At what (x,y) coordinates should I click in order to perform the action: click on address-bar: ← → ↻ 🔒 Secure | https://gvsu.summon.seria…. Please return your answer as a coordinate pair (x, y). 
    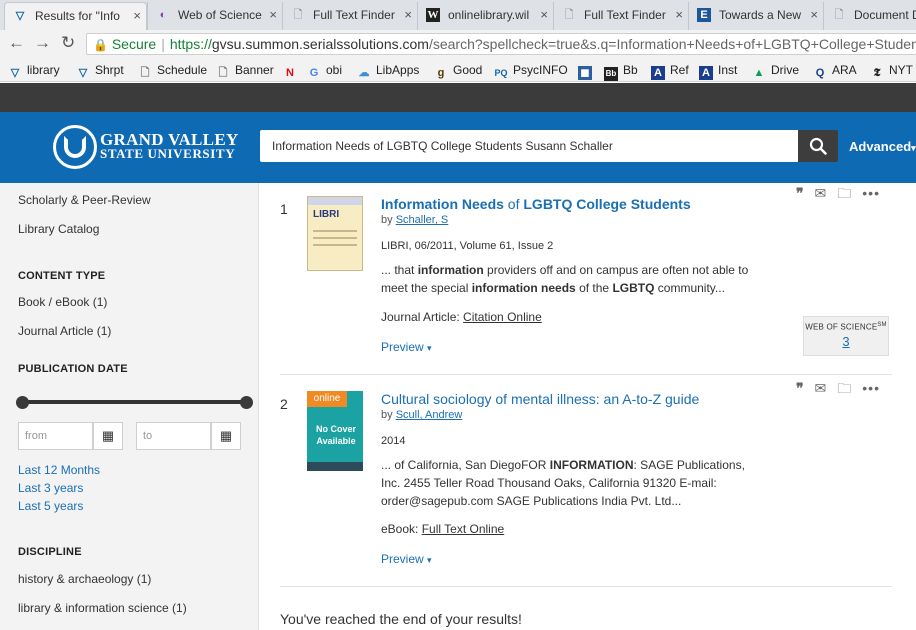
    Looking at the image, I should click on (458, 44).